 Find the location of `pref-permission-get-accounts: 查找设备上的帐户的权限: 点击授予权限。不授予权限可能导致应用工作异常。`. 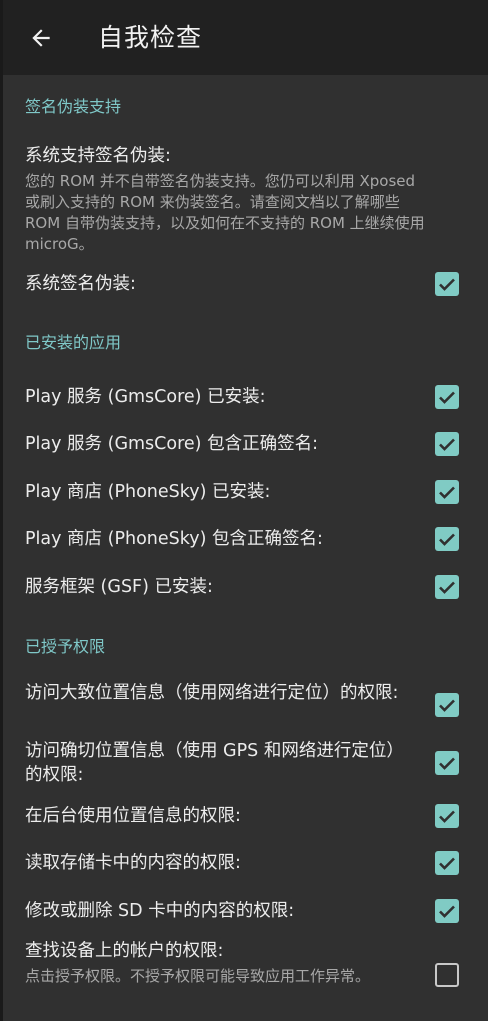

pref-permission-get-accounts: 查找设备上的帐户的权限: 点击授予权限。不授予权限可能导致应用工作异常。 is located at coordinates (245, 979).